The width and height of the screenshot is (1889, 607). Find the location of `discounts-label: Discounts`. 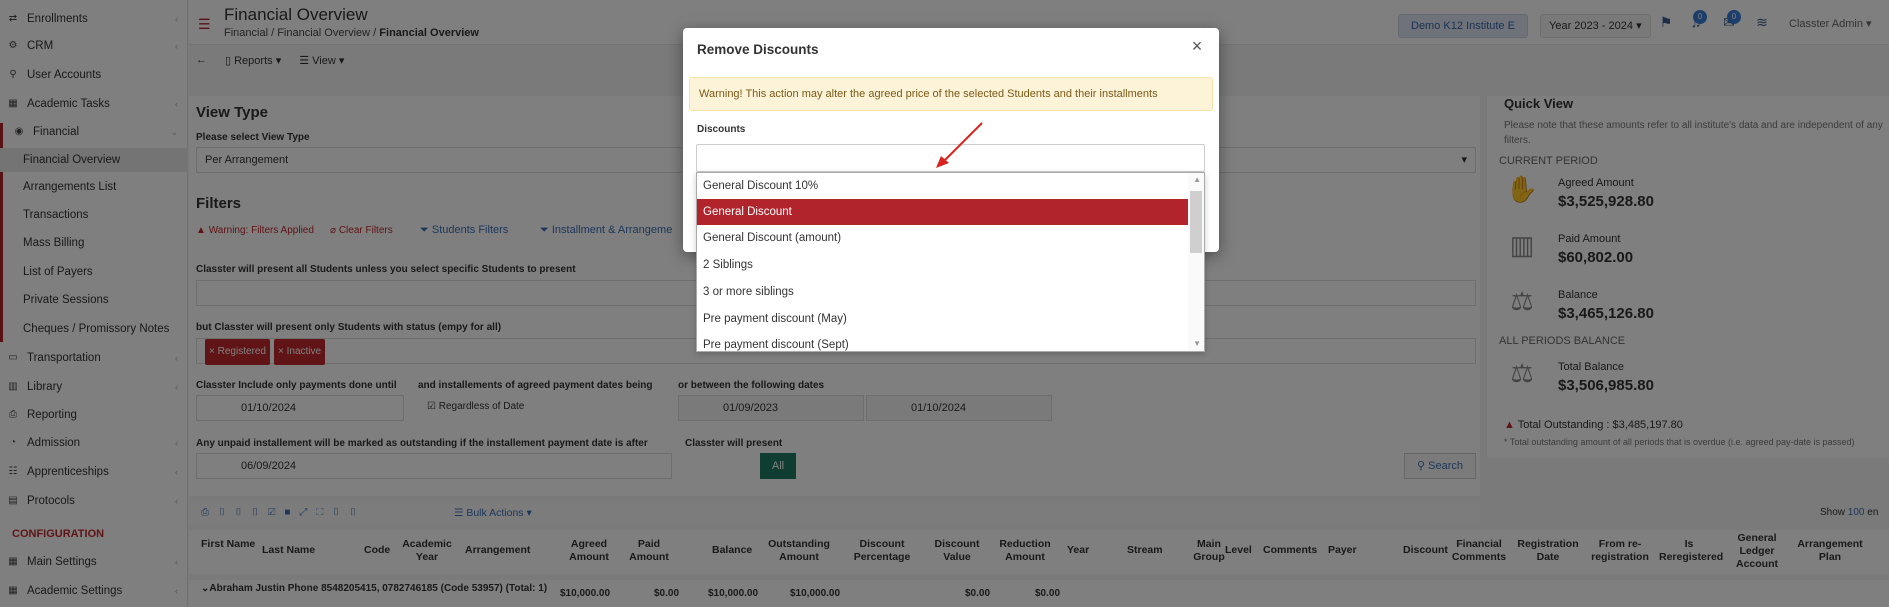

discounts-label: Discounts is located at coordinates (721, 129).